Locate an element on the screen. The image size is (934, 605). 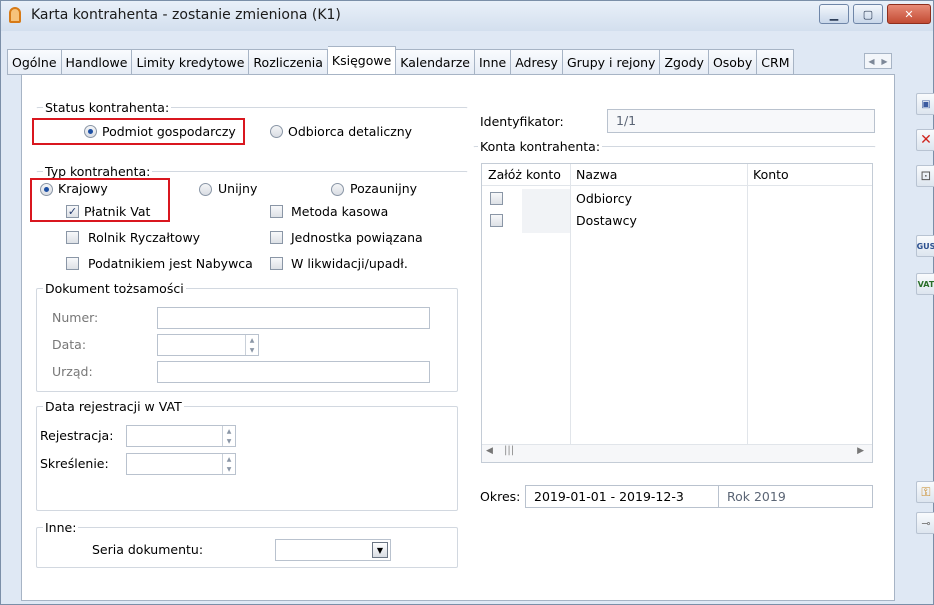
checkbox-podatnikiem-jest-nabywca is located at coordinates (72, 263).